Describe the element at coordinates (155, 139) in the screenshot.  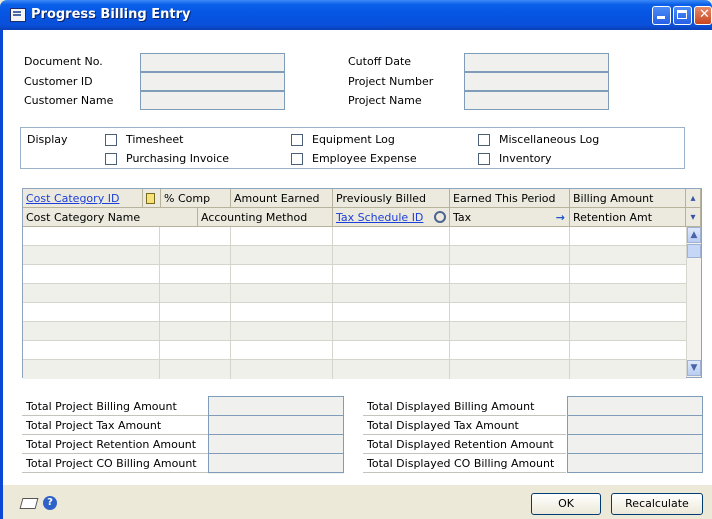
I see `timesheet-label: Timesheet` at that location.